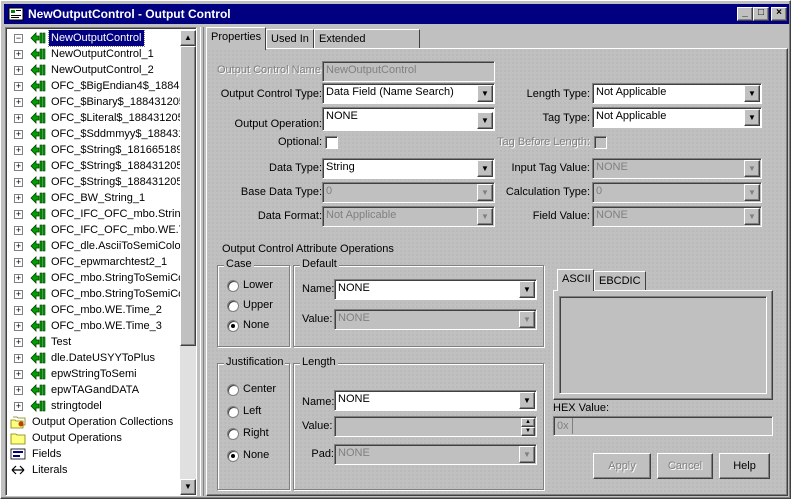 Image resolution: width=791 pixels, height=499 pixels. I want to click on scroll-thumb, so click(188, 196).